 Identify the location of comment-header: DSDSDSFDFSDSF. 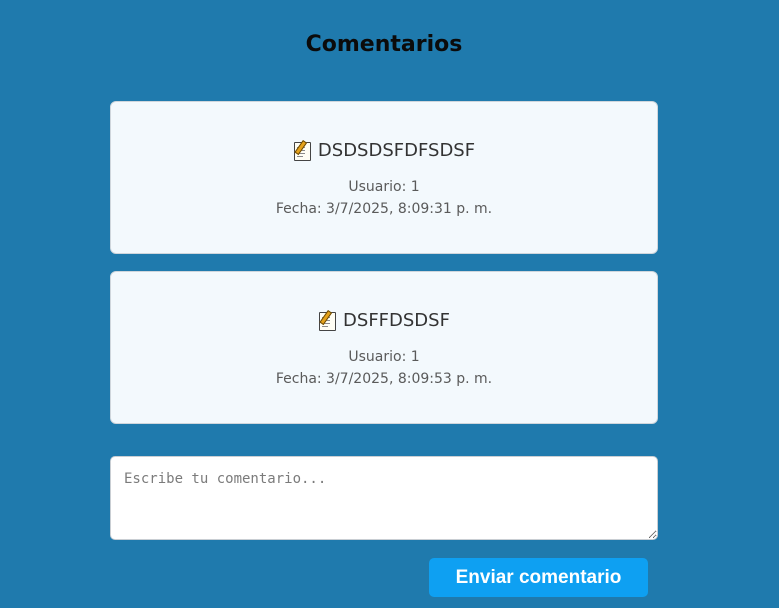
(384, 150).